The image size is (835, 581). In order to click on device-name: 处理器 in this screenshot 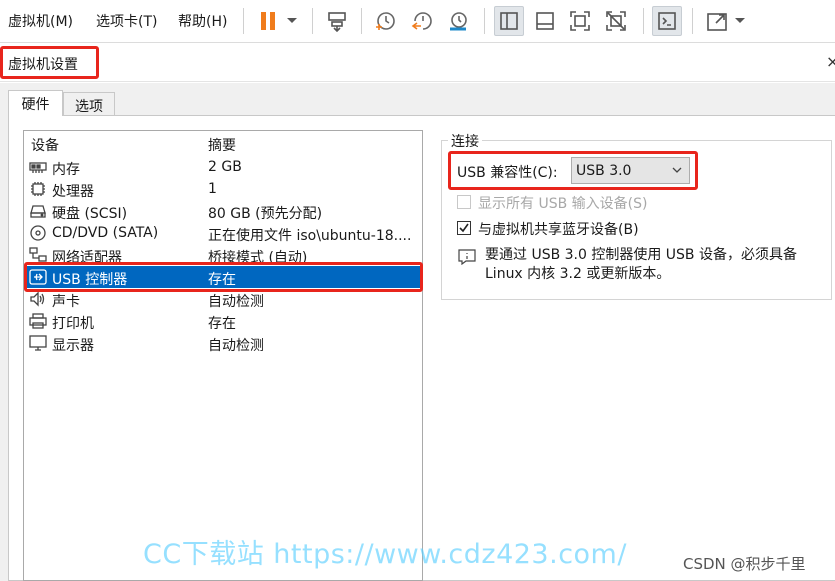, I will do `click(73, 192)`.